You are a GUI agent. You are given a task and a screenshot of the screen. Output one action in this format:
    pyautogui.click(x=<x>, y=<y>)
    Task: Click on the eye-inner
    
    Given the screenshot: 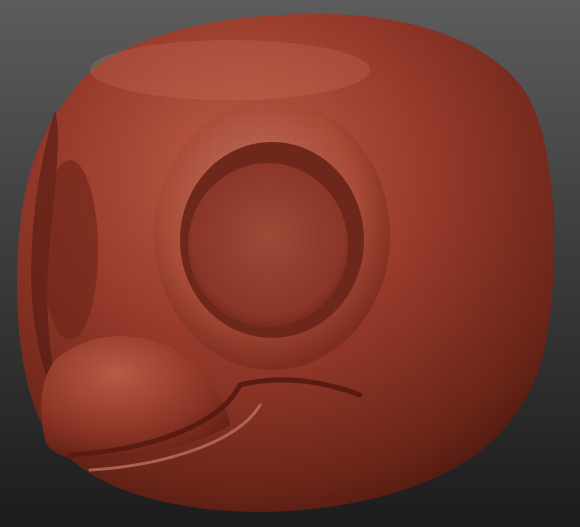 What is the action you would take?
    pyautogui.click(x=268, y=245)
    